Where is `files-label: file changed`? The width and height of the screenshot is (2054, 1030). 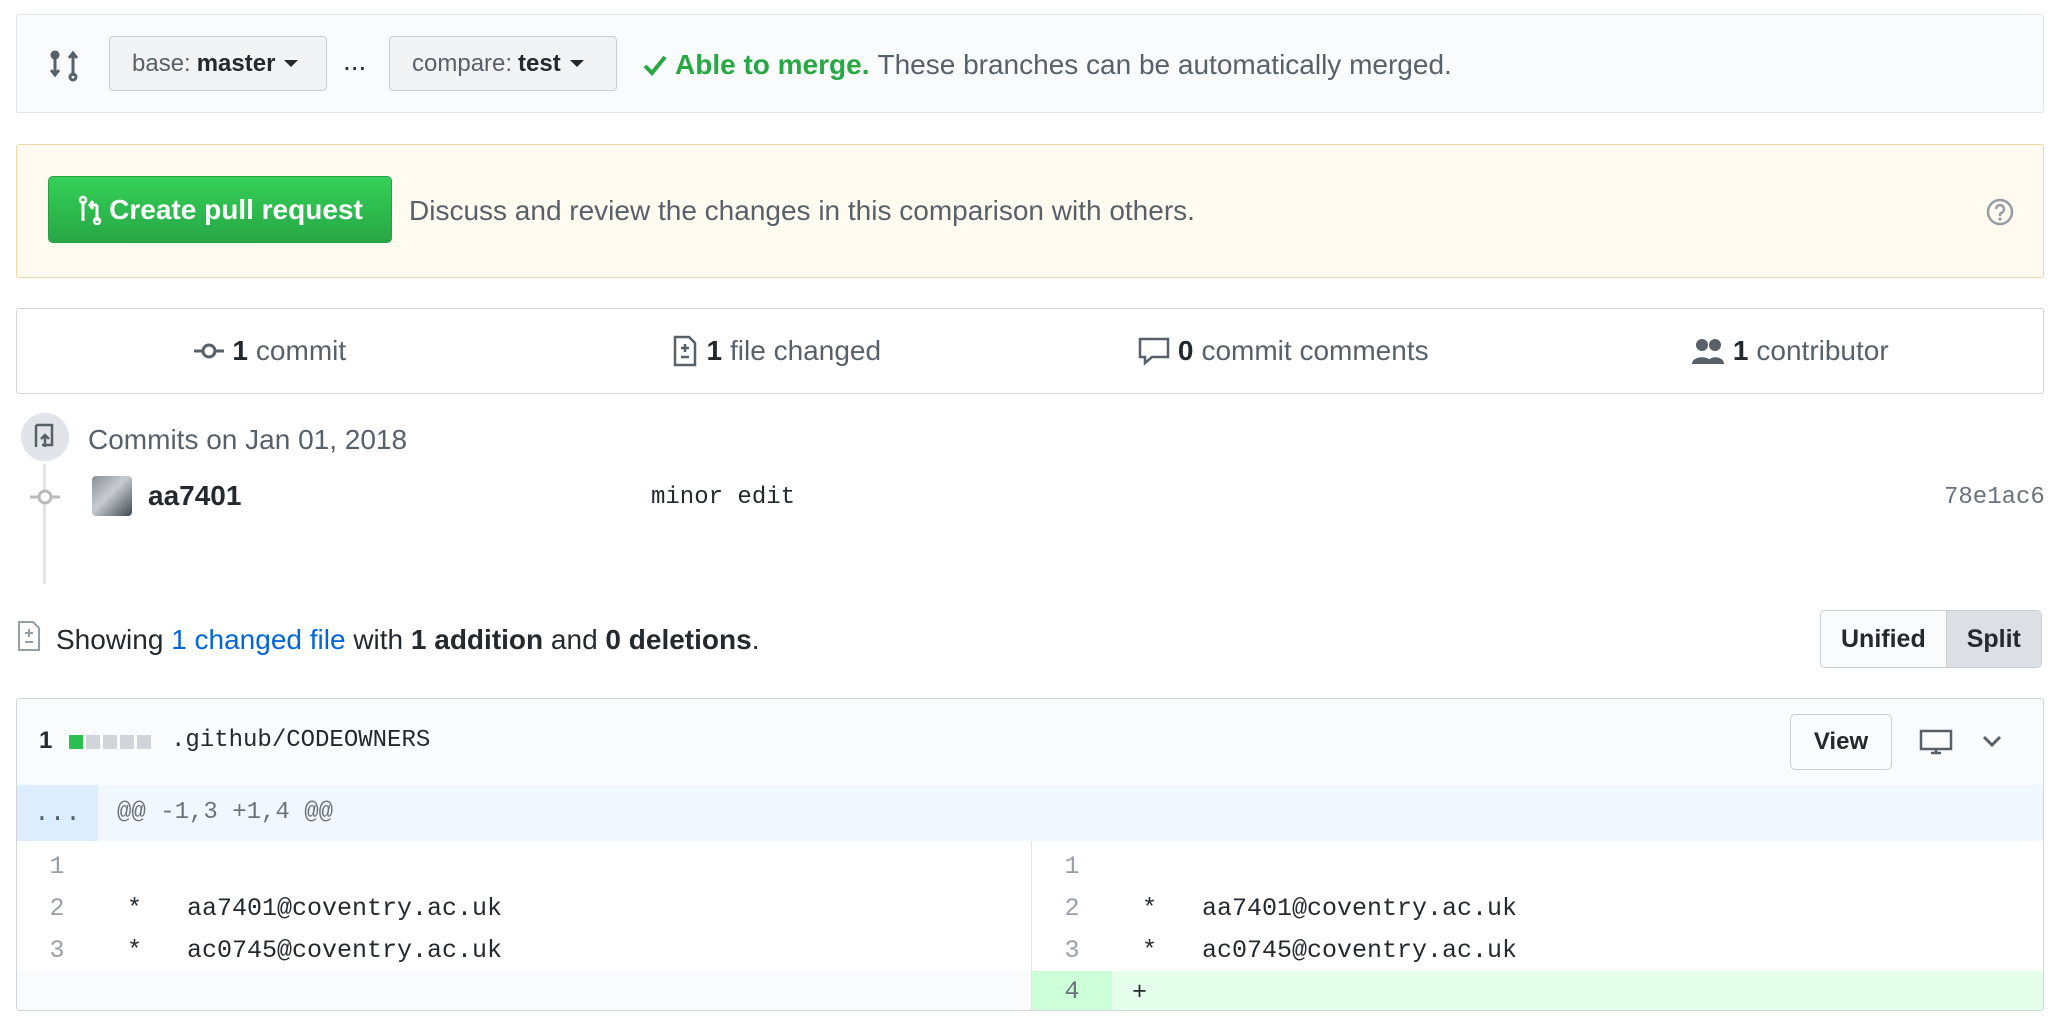
files-label: file changed is located at coordinates (806, 350).